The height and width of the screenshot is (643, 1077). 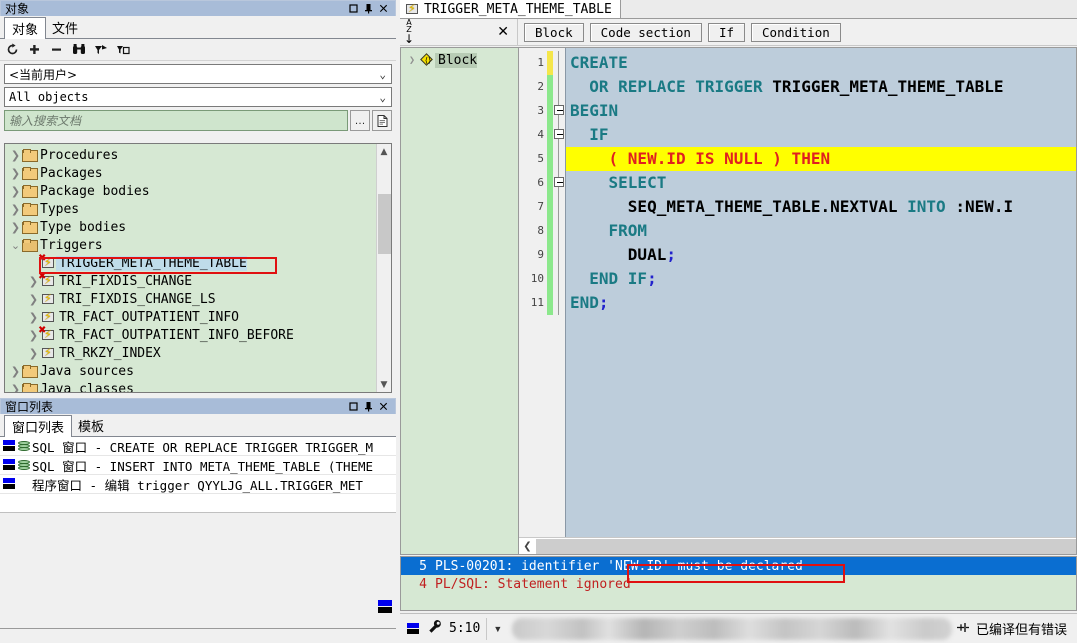 I want to click on code-line: ( NEW.ID IS NULL ) THEN, so click(x=821, y=159).